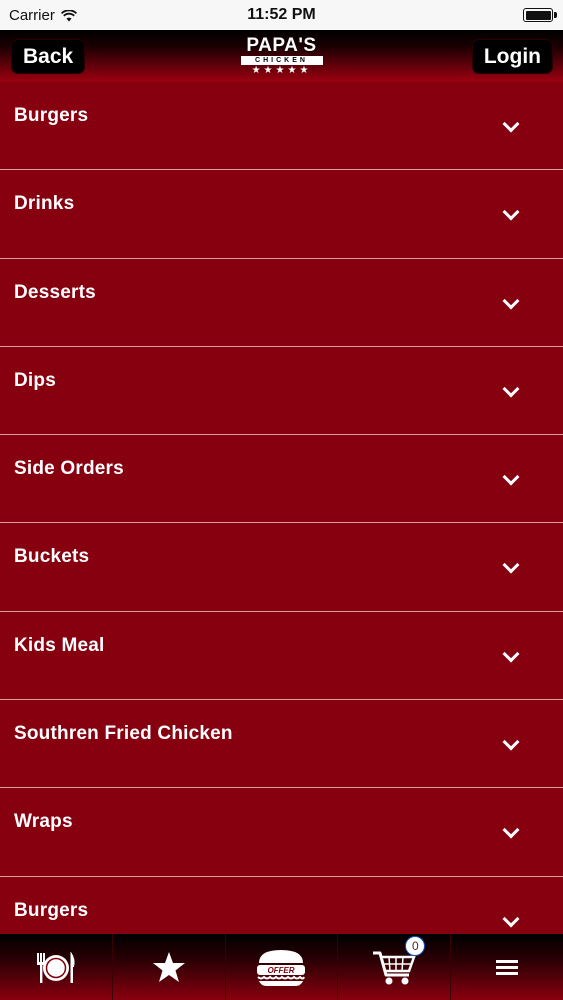 The height and width of the screenshot is (1000, 563). Describe the element at coordinates (55, 292) in the screenshot. I see `menu-category-label: Desserts` at that location.